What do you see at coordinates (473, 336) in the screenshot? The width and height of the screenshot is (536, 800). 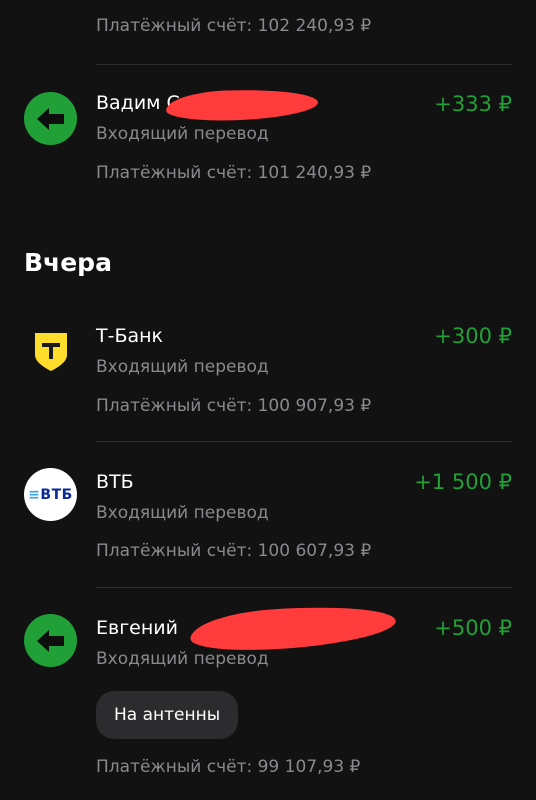 I see `transaction-amount: +300 ₽` at bounding box center [473, 336].